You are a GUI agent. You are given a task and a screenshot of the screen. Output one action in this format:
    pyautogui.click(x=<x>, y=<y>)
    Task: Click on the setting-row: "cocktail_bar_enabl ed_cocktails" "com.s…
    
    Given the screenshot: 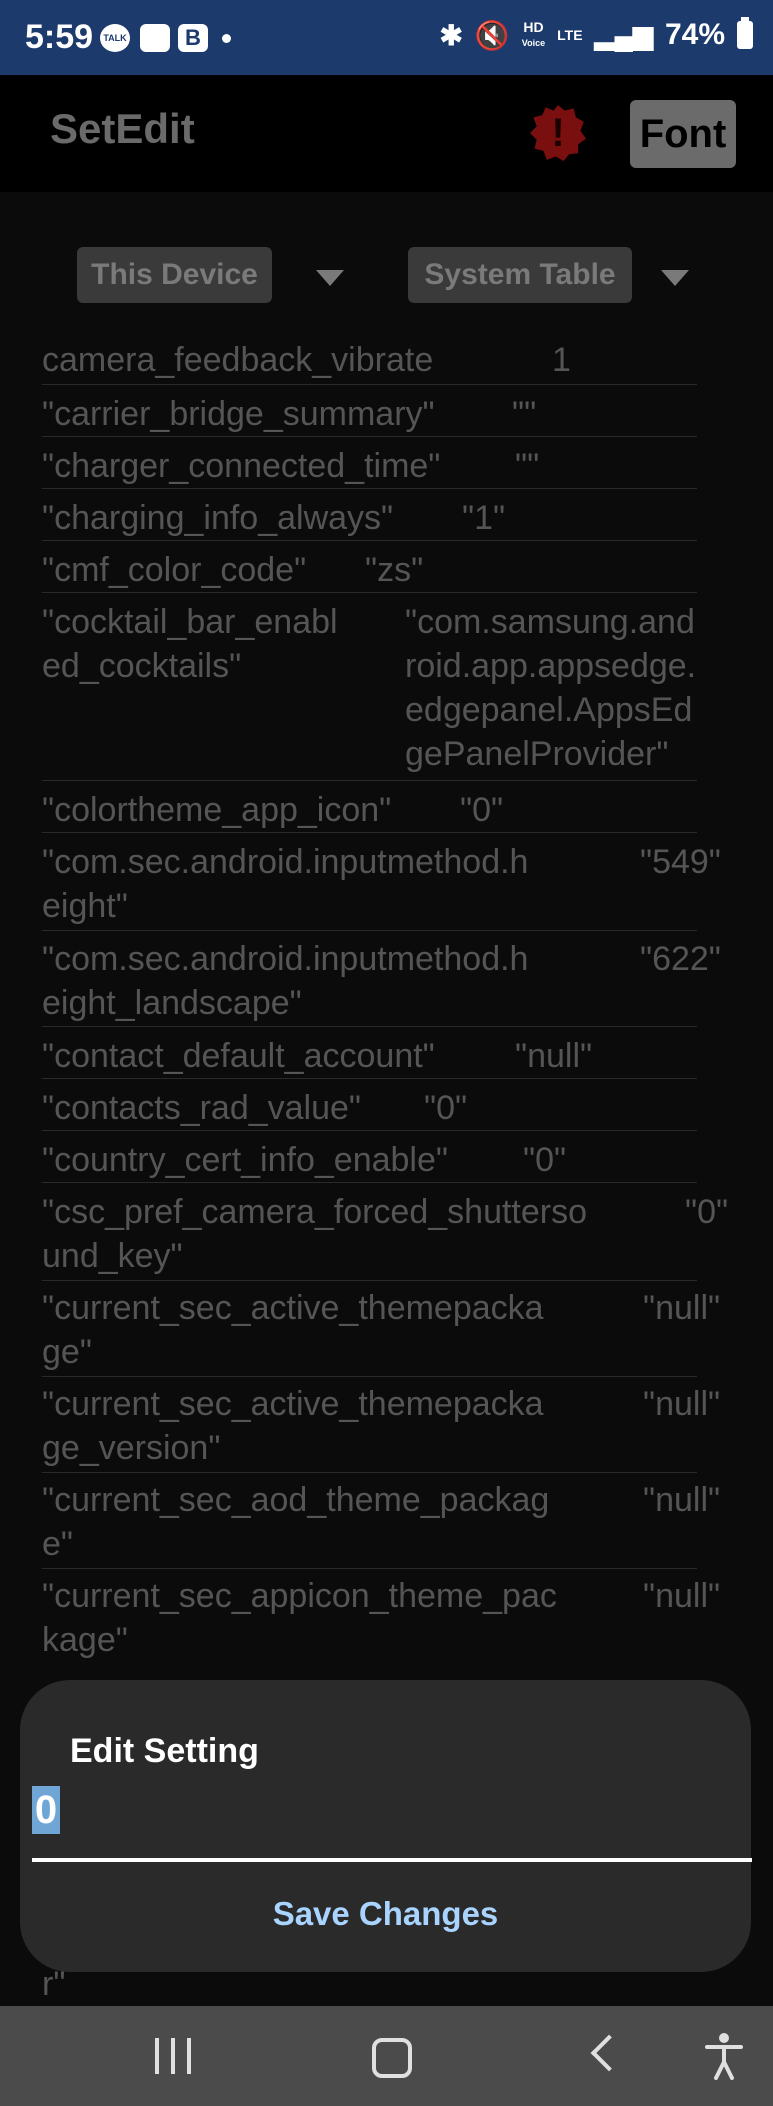 What is the action you would take?
    pyautogui.click(x=386, y=688)
    